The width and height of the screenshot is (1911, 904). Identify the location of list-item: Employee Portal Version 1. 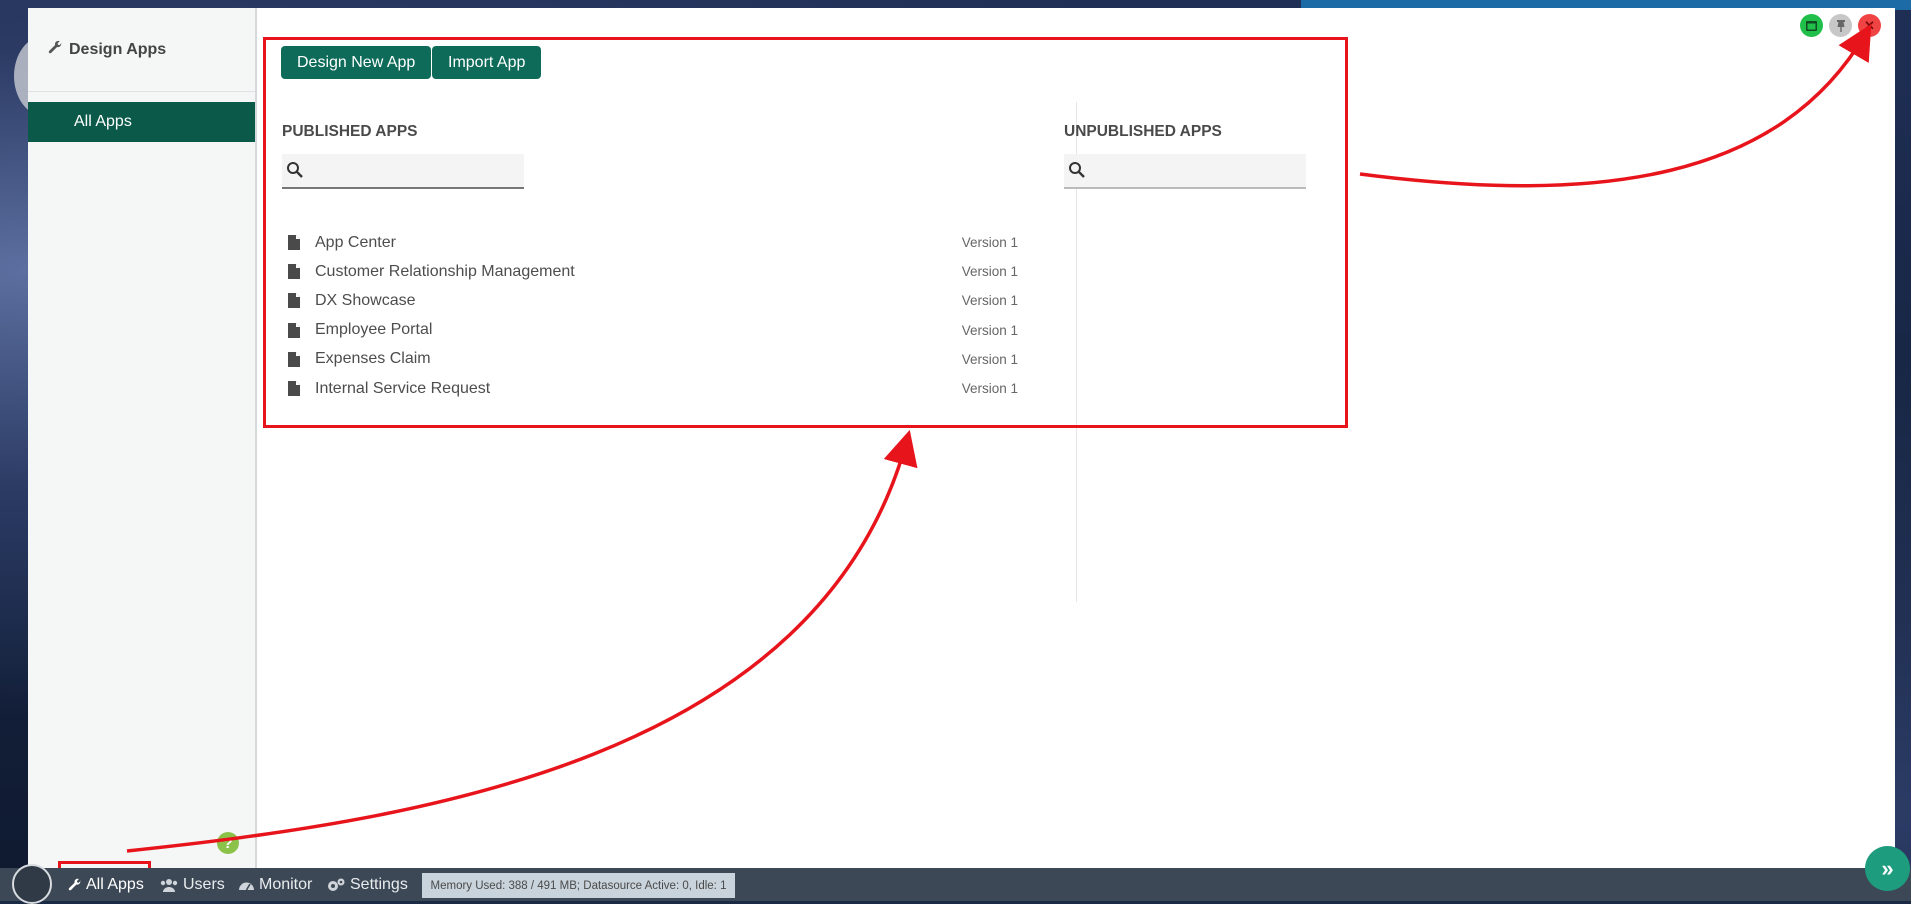
(650, 330).